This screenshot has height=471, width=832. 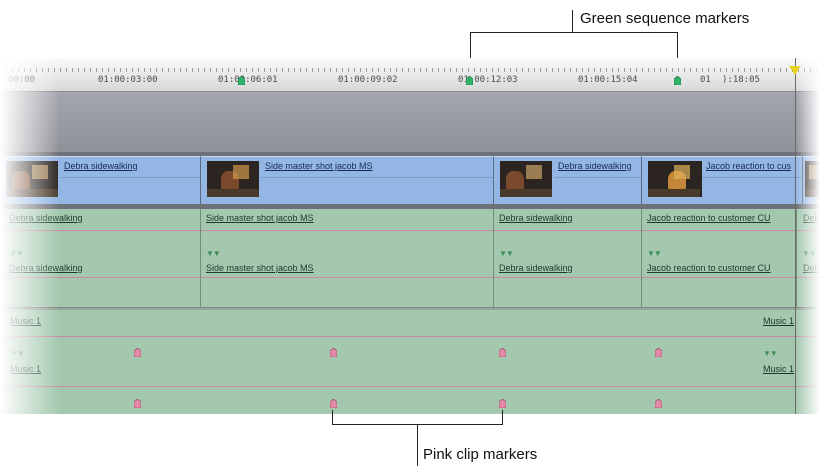 I want to click on empty-video-track, so click(x=410, y=122).